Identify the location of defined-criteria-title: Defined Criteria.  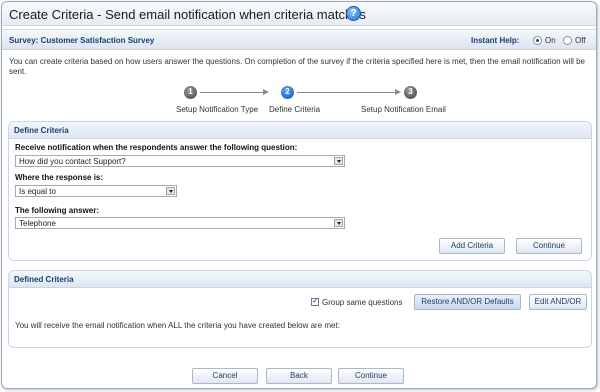
(44, 279).